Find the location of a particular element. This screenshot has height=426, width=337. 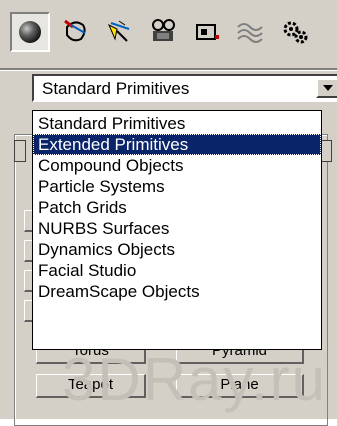

systems-button is located at coordinates (295, 31).